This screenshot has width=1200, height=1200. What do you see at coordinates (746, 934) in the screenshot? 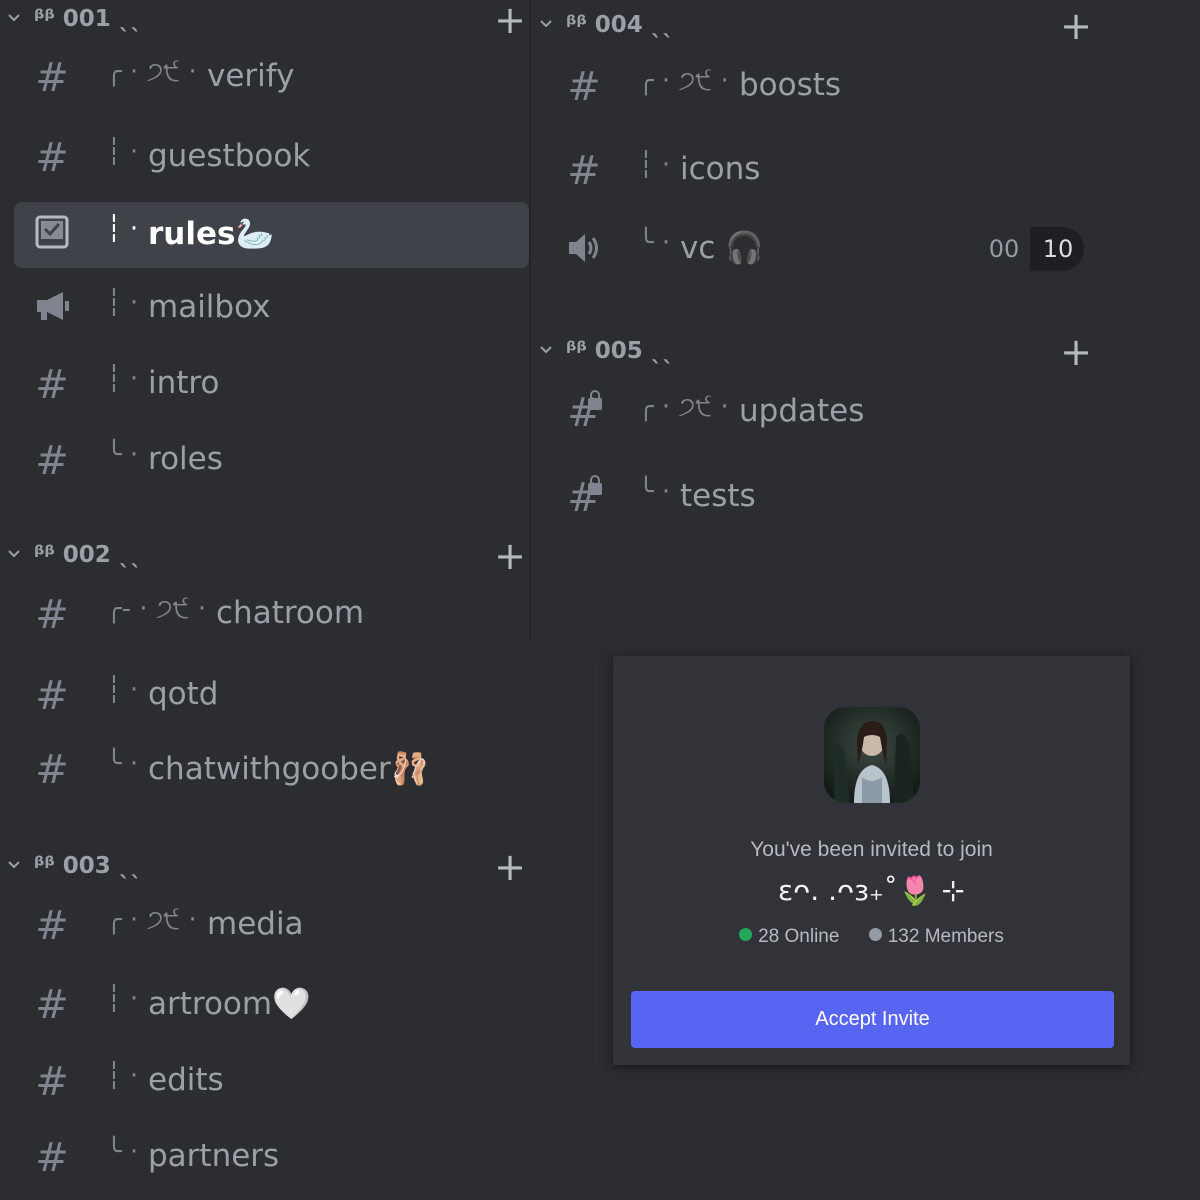
I see `online-dot-icon` at bounding box center [746, 934].